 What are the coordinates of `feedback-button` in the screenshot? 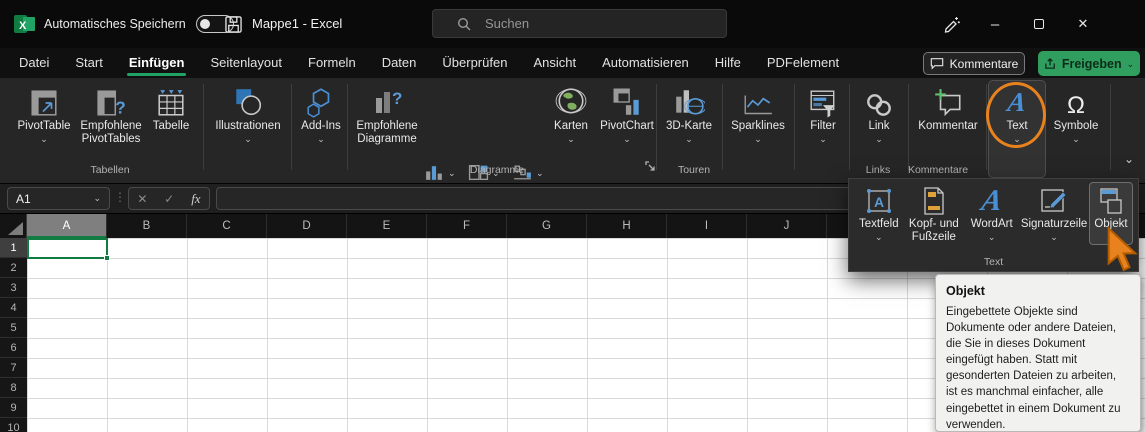 It's located at (951, 24).